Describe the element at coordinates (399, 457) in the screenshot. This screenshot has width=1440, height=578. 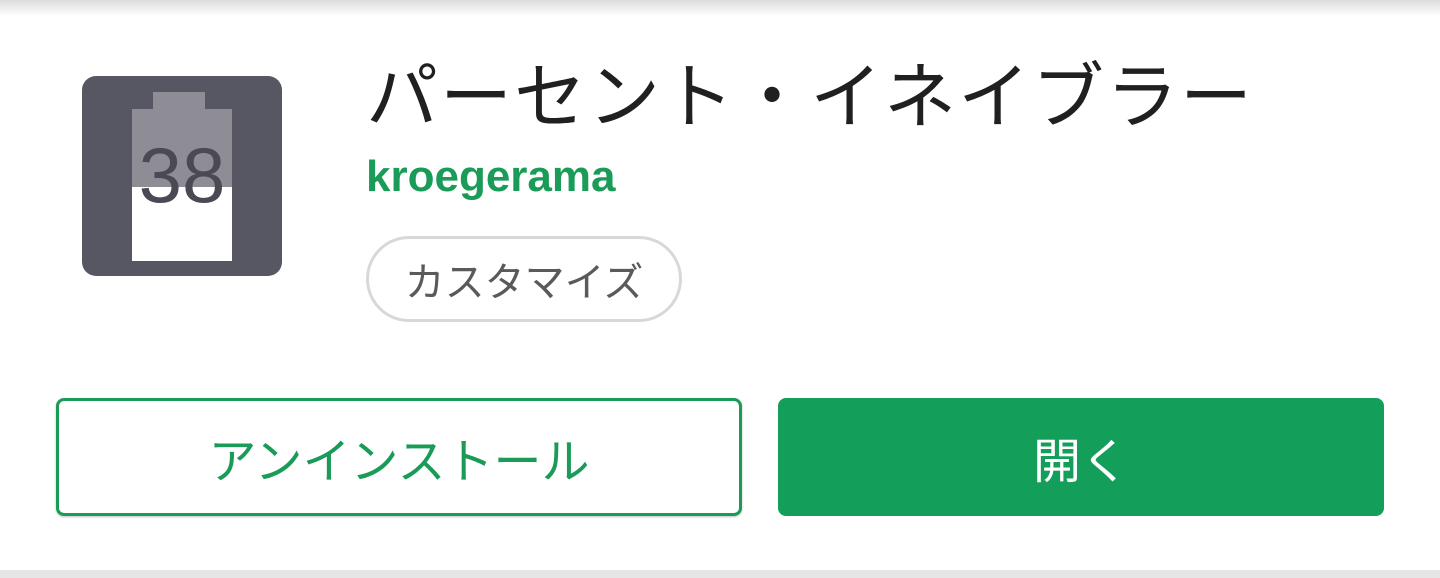
I see `uninstall-button: アンインストール` at that location.